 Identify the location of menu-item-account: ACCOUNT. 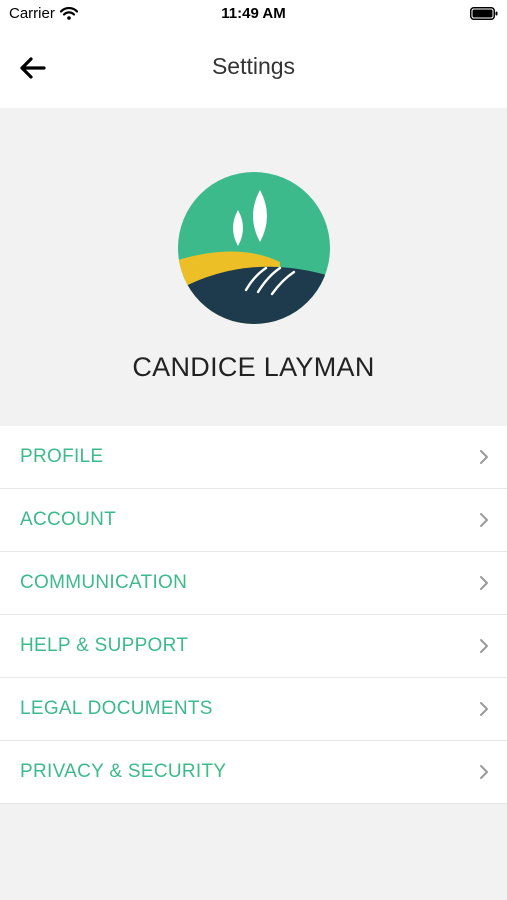
(253, 520).